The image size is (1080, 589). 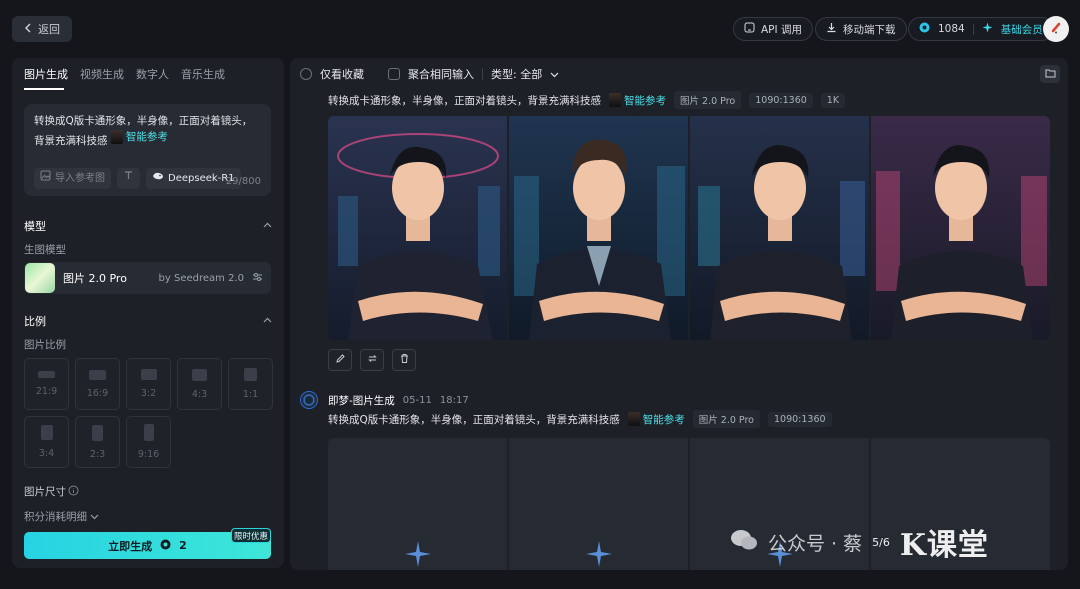 I want to click on pill-divider, so click(x=973, y=29).